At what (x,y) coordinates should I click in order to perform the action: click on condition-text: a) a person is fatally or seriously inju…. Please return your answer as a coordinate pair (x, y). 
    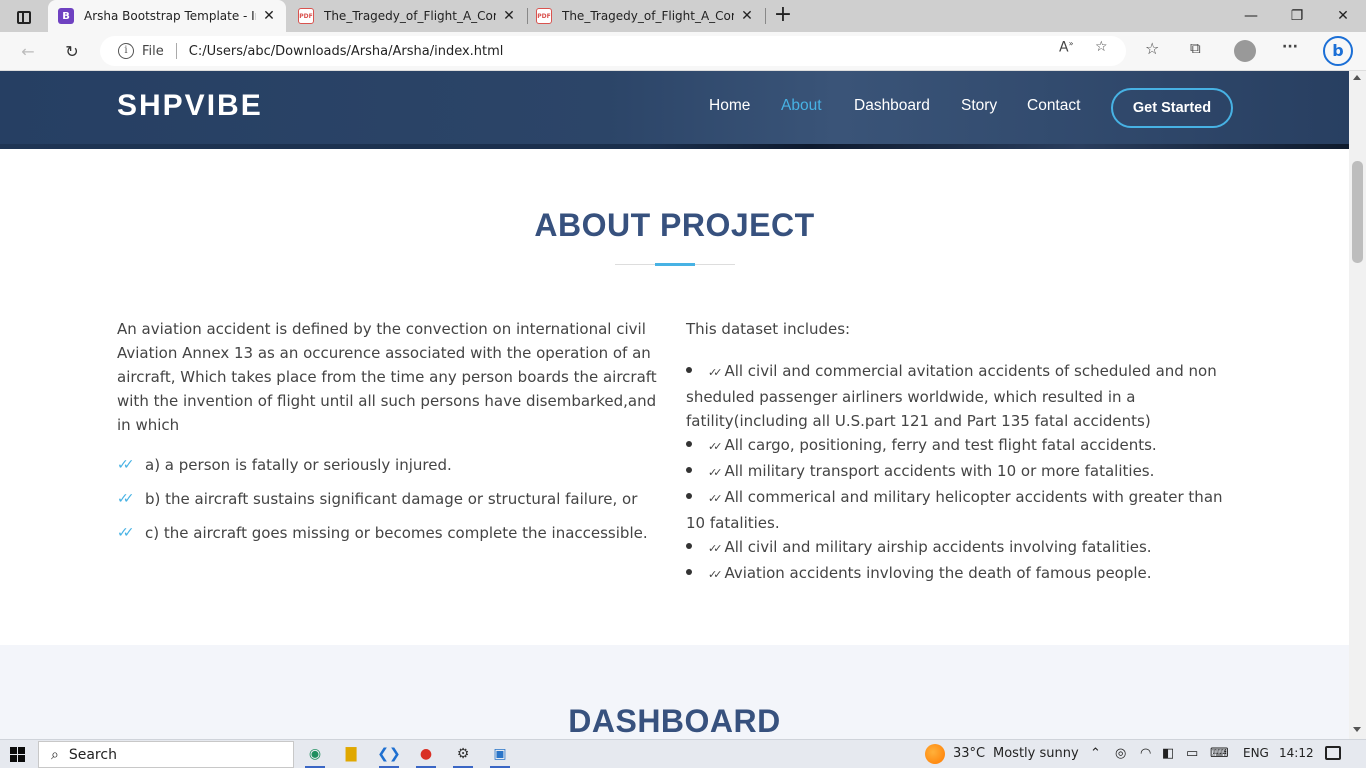
    Looking at the image, I should click on (298, 465).